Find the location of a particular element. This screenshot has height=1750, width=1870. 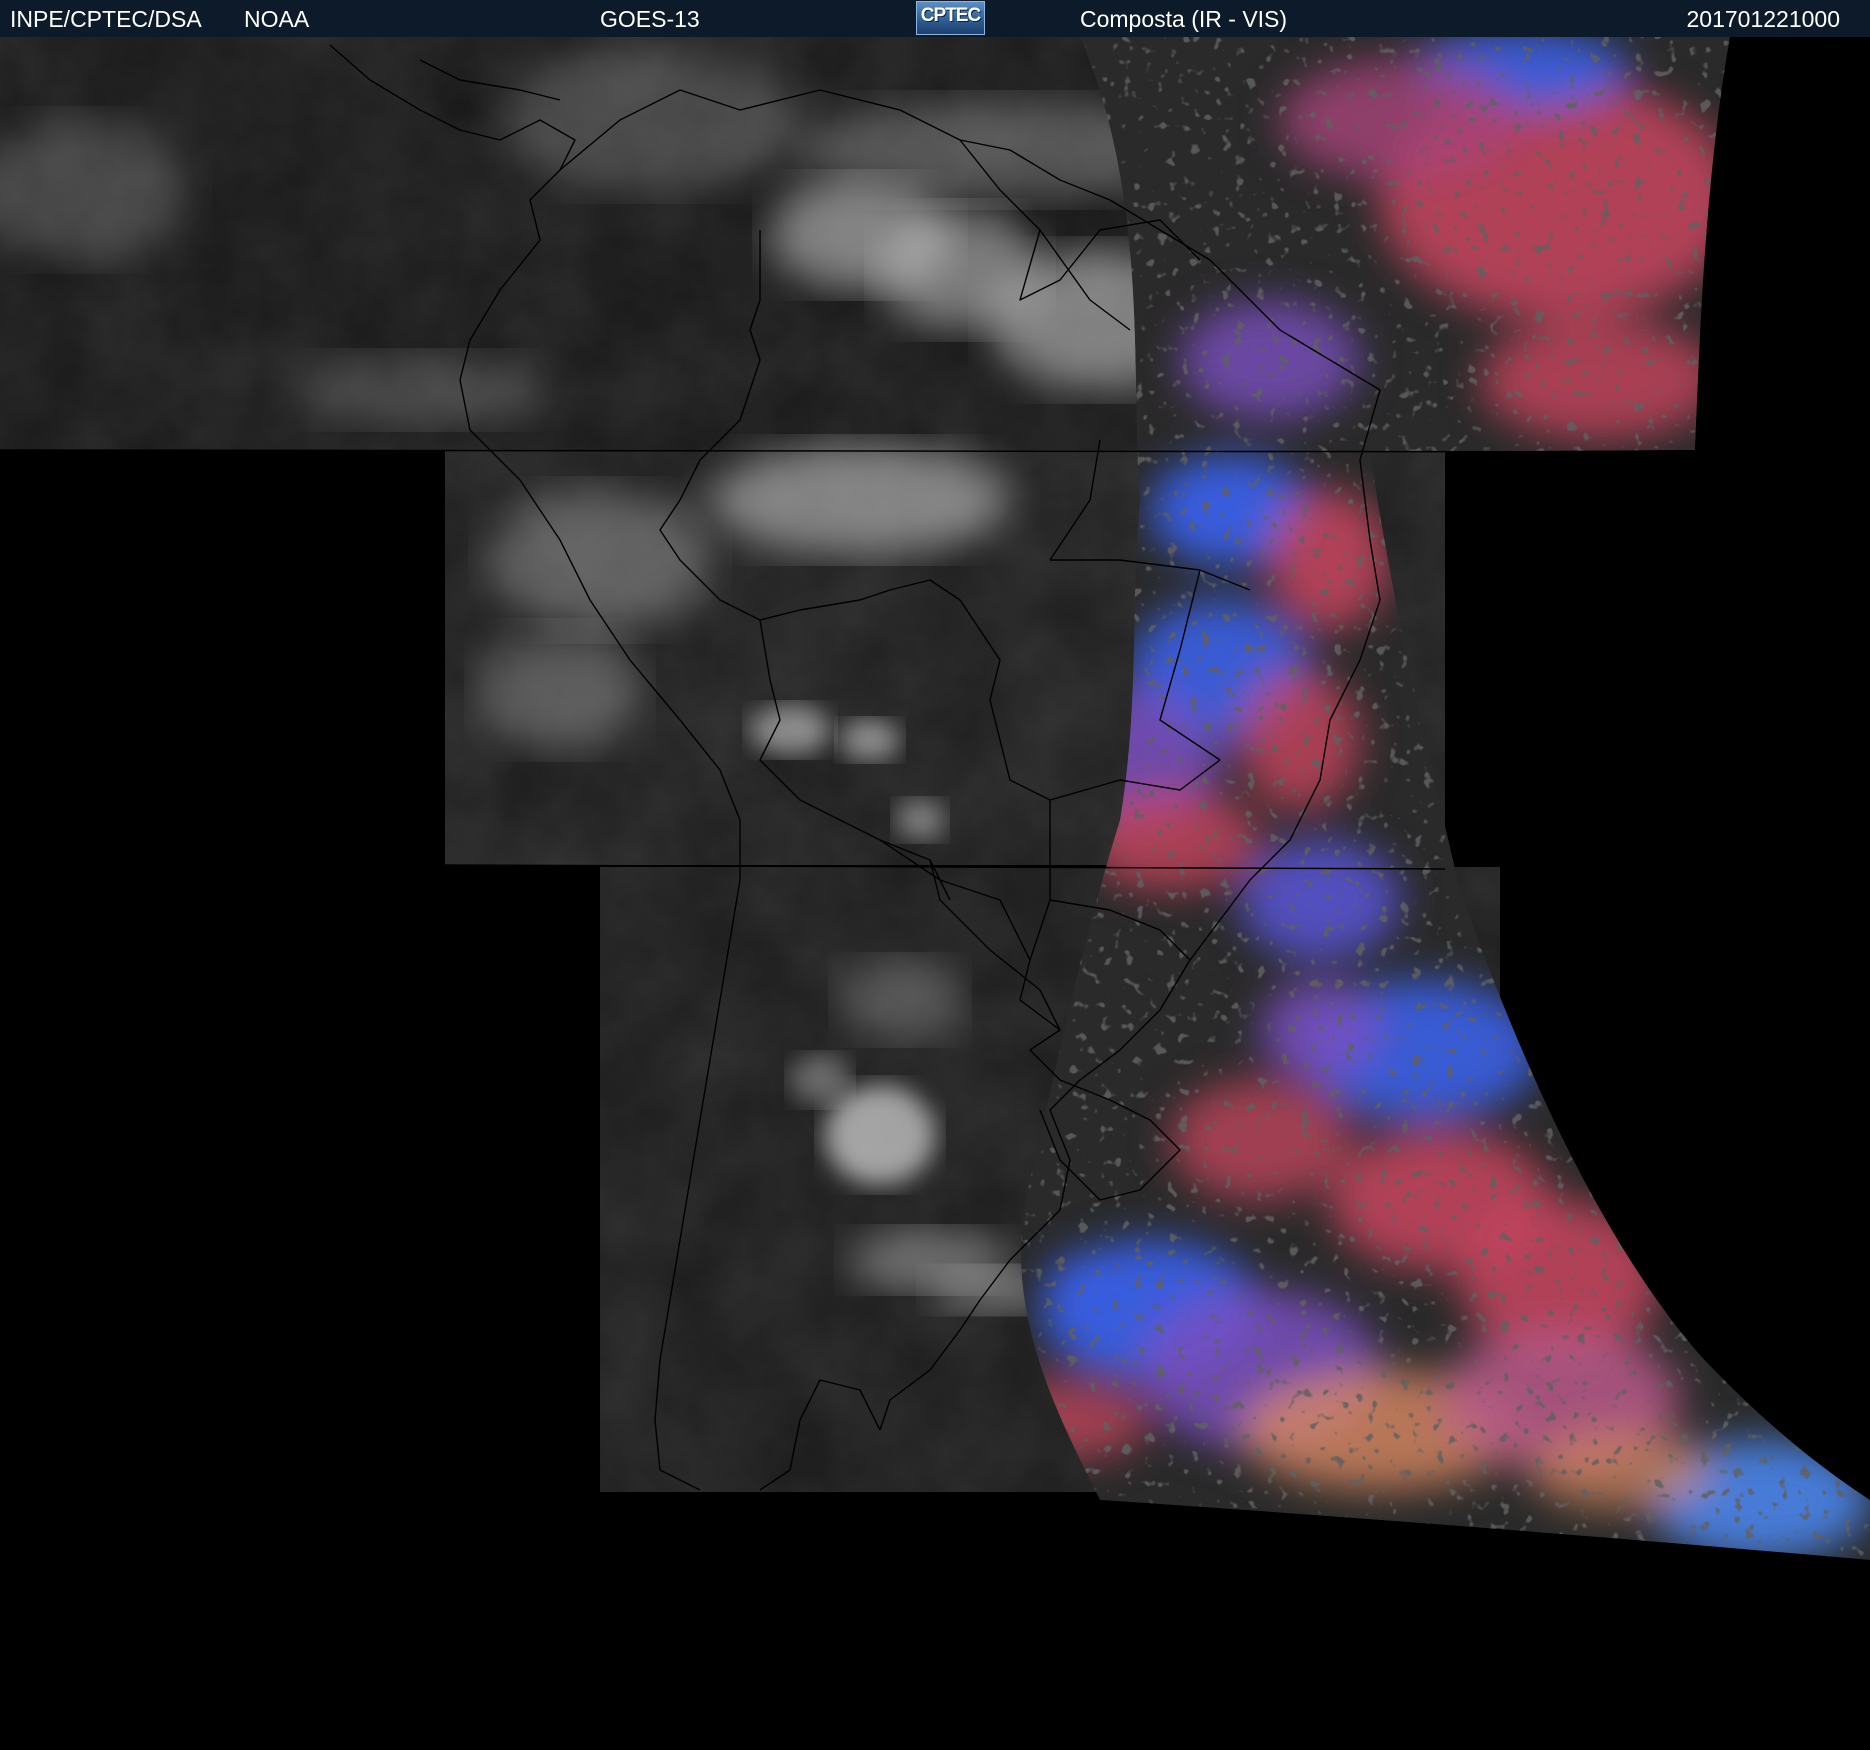

agency-label: NOAA is located at coordinates (277, 19).